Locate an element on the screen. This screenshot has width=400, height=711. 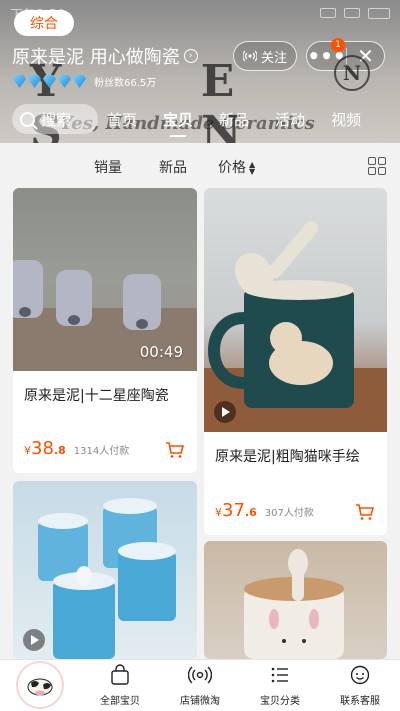
search-label: 搜索 is located at coordinates (56, 119).